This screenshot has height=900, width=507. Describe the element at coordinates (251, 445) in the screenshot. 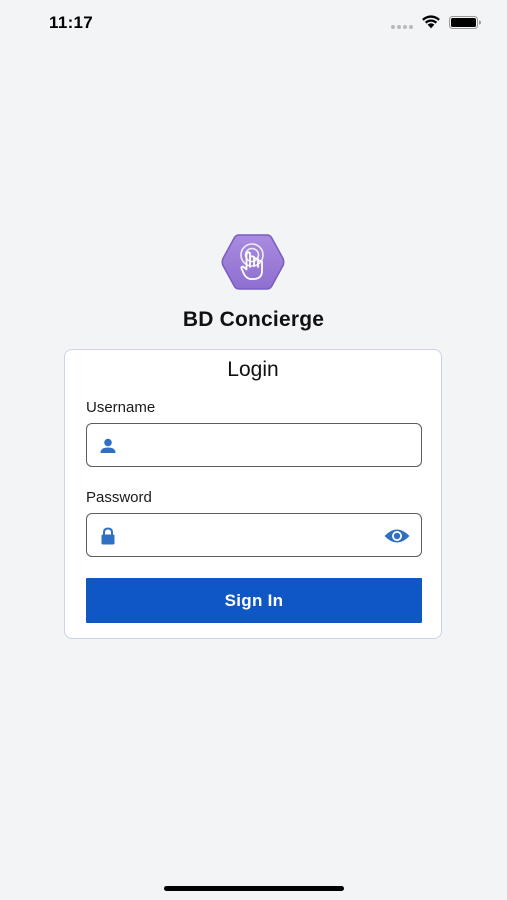

I see `username-input` at that location.